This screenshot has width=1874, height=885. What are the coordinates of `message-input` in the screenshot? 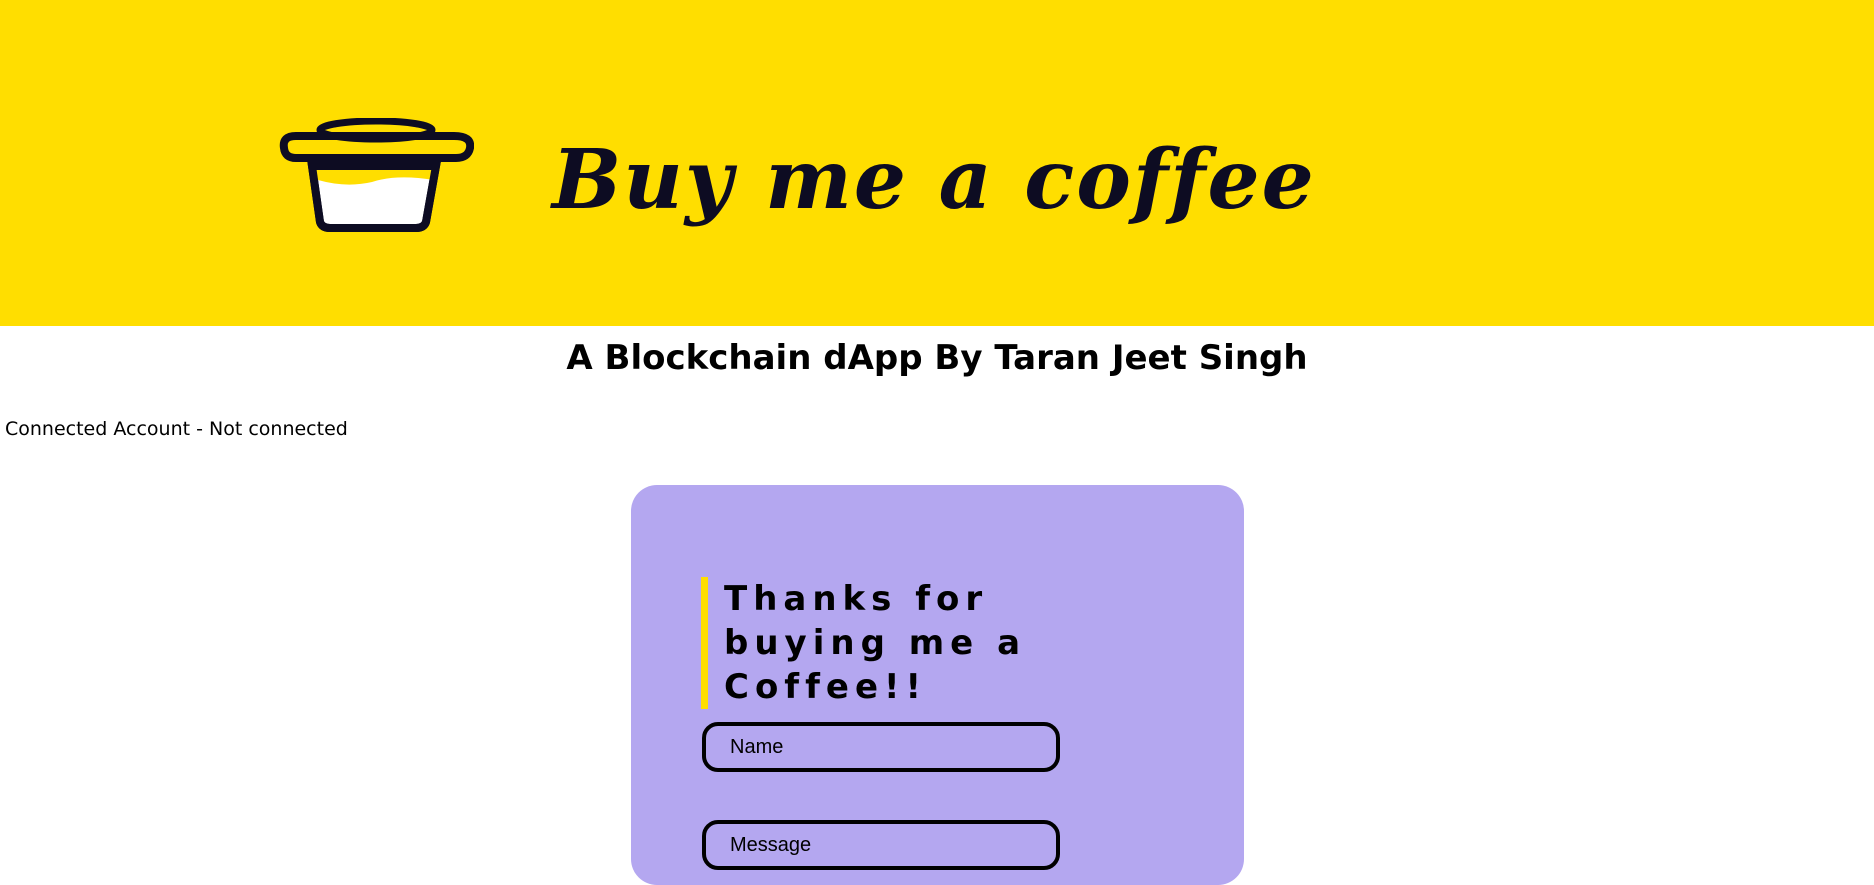 It's located at (881, 845).